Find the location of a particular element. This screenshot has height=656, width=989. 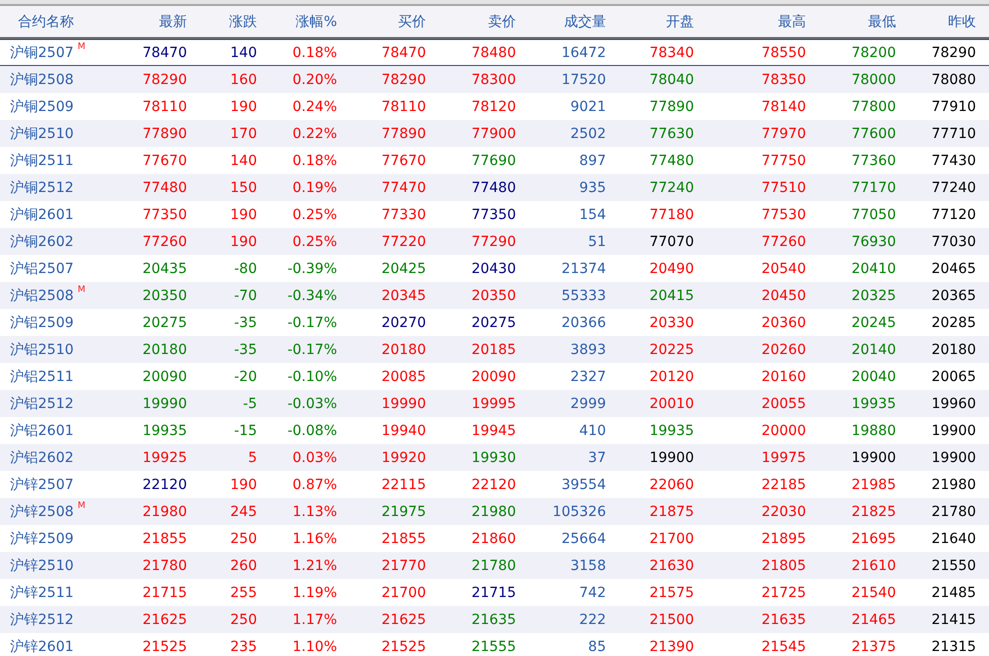

table-cell-text: 16472 is located at coordinates (583, 52).